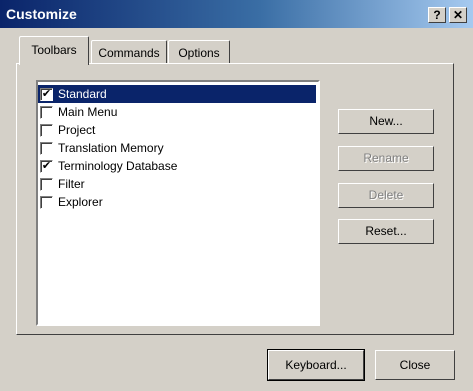  I want to click on window-title: Customize, so click(41, 14).